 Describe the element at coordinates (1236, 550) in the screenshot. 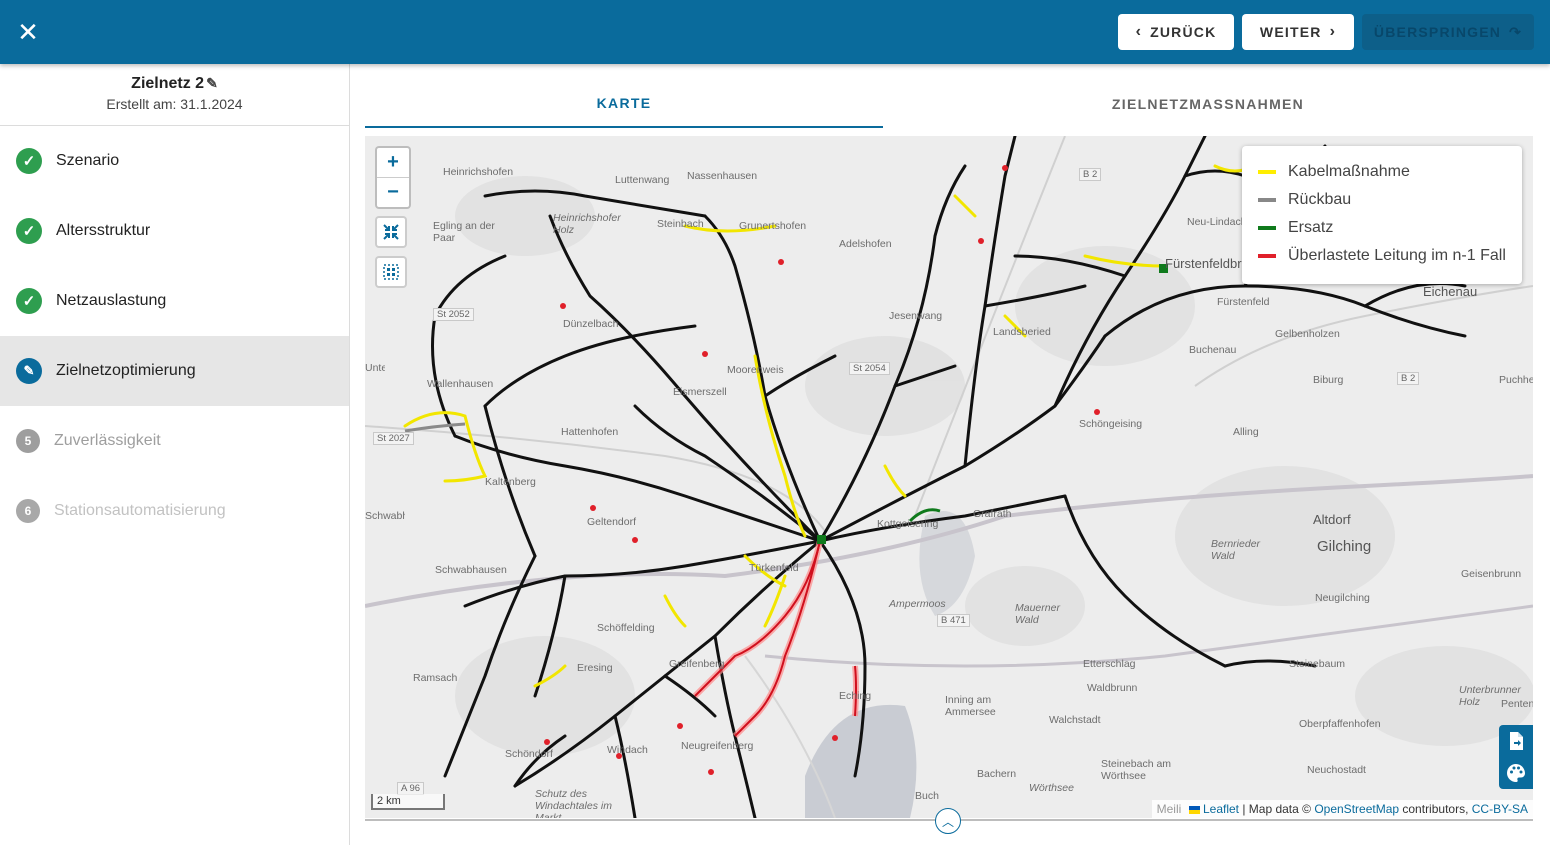

I see `place-label: Bernrieder Wald` at that location.